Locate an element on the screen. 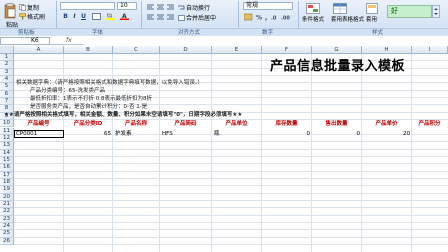 Image resolution: width=448 pixels, height=252 pixels. font-name-combo is located at coordinates (87, 6).